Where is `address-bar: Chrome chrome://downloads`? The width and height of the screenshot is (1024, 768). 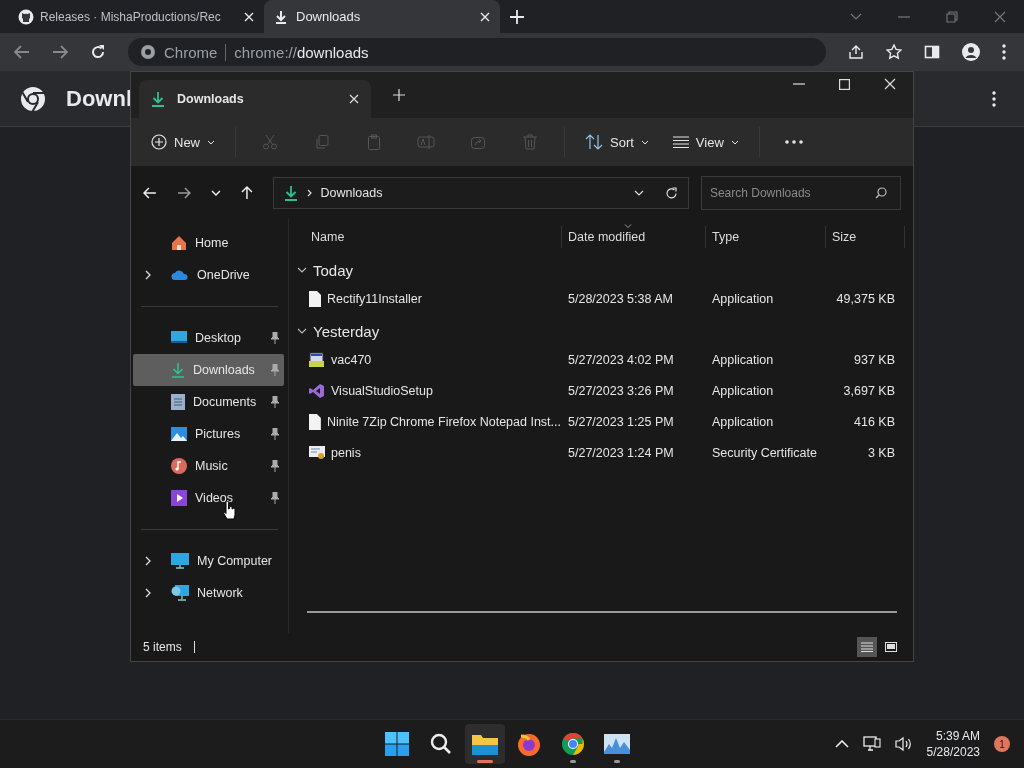 address-bar: Chrome chrome://downloads is located at coordinates (477, 52).